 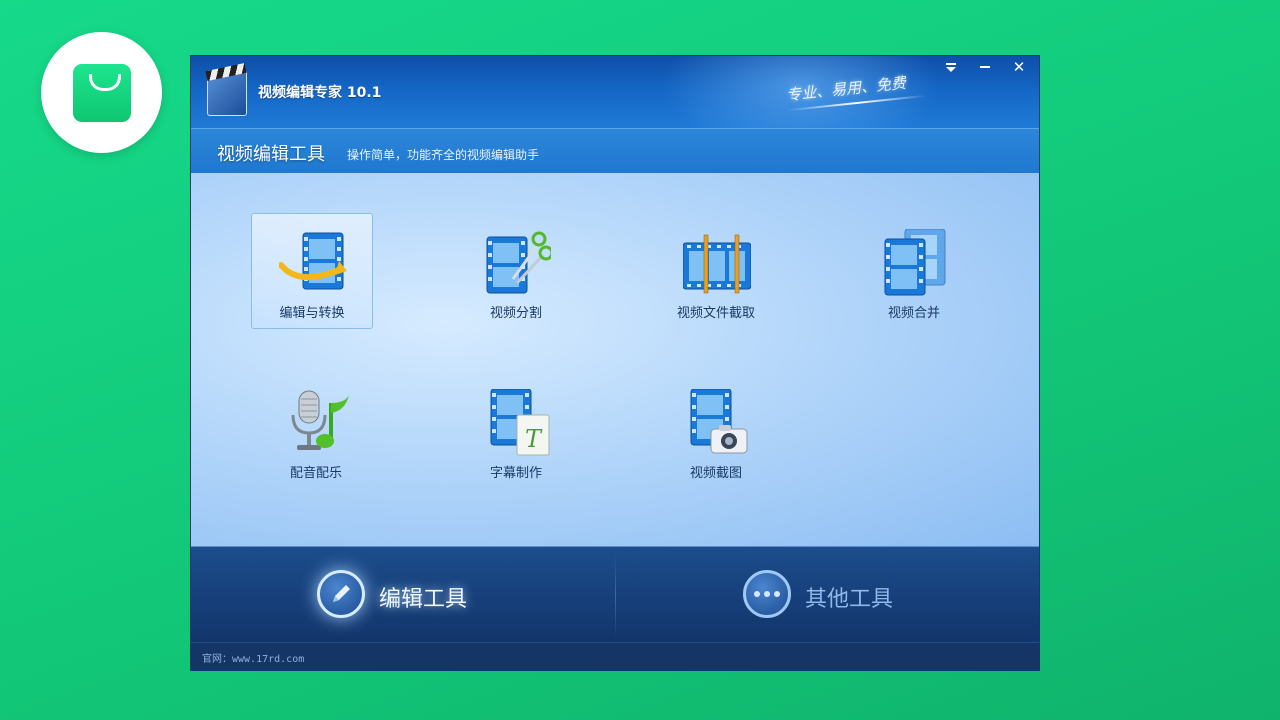 I want to click on film-convert-icon, so click(x=313, y=261).